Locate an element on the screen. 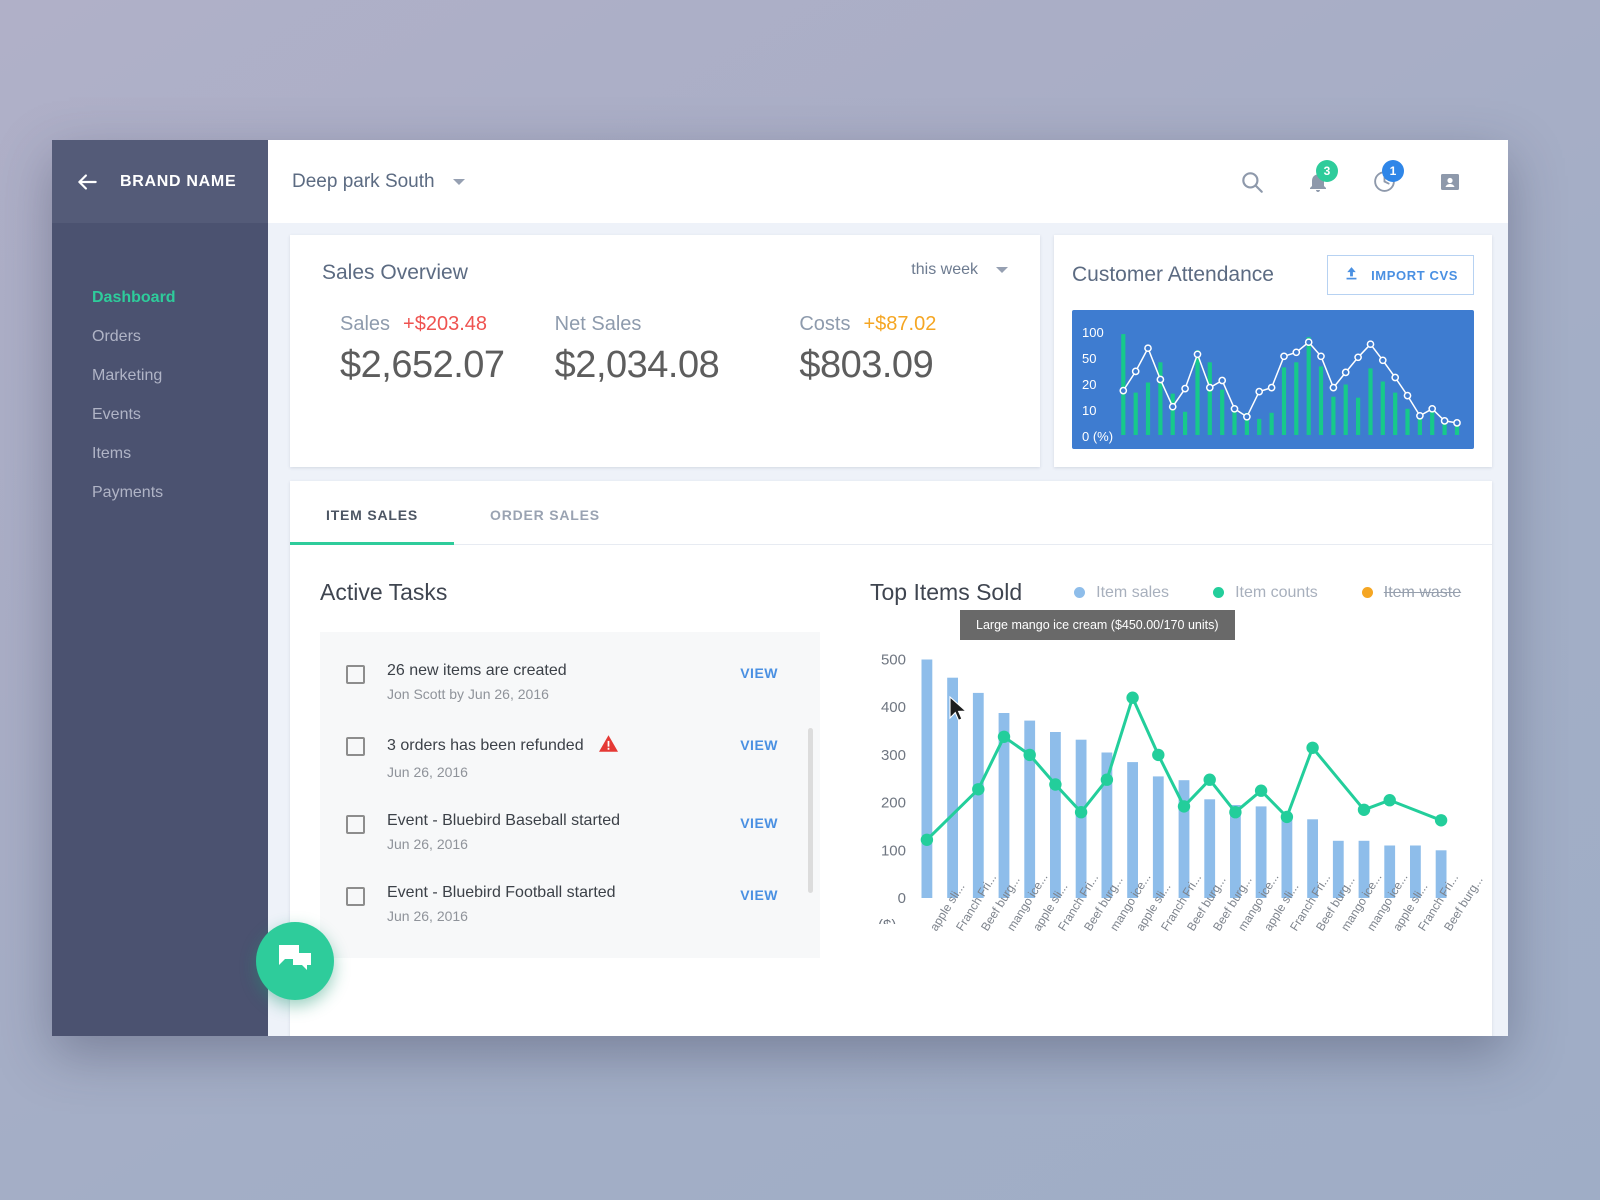 Image resolution: width=1600 pixels, height=1200 pixels. metric-net-sales: Net Sales $2,034.08 is located at coordinates (656, 350).